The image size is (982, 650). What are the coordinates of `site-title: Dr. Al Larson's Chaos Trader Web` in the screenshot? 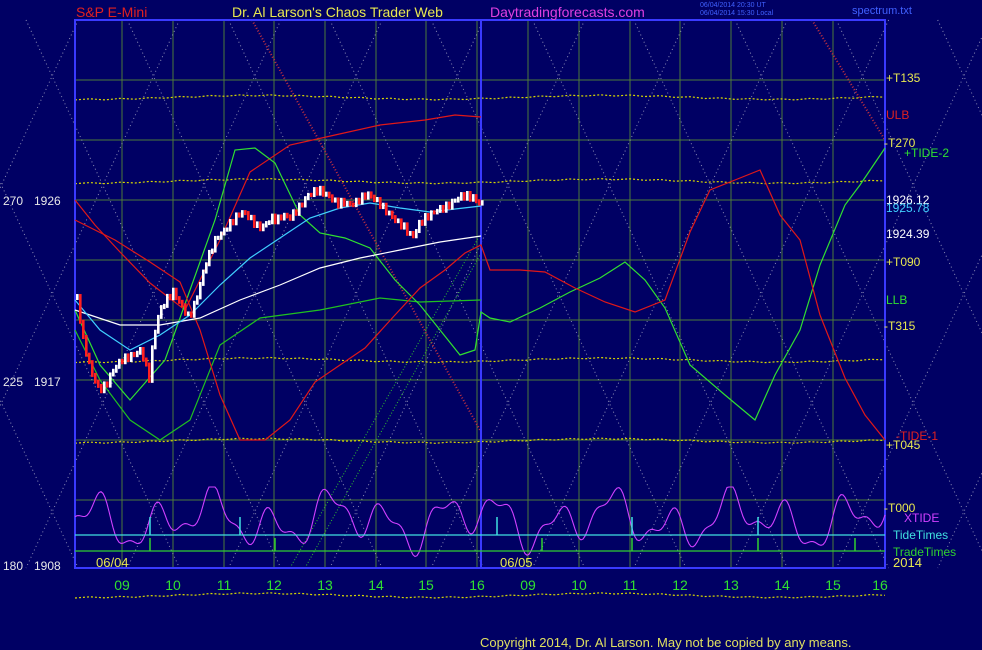 It's located at (337, 12).